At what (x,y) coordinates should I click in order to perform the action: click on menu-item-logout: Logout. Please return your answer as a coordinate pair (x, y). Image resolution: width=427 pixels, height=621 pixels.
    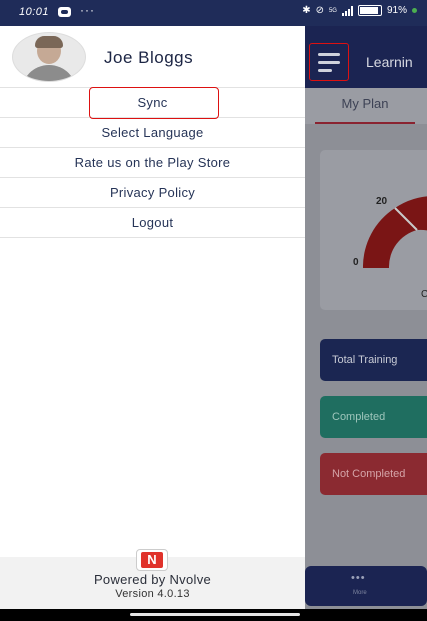
    Looking at the image, I should click on (152, 222).